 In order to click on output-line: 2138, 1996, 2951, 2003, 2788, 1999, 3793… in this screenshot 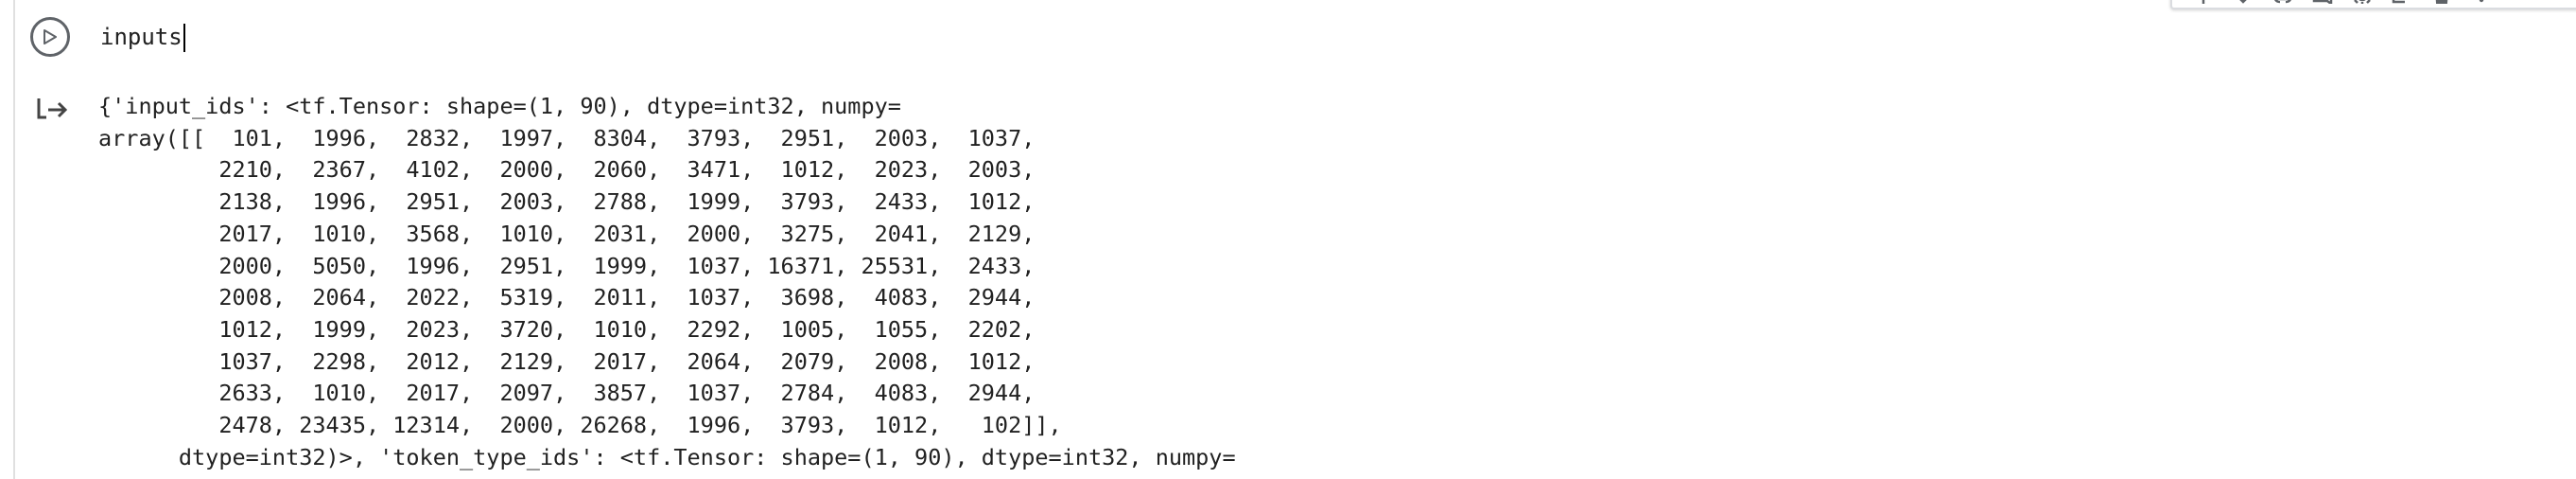, I will do `click(567, 202)`.